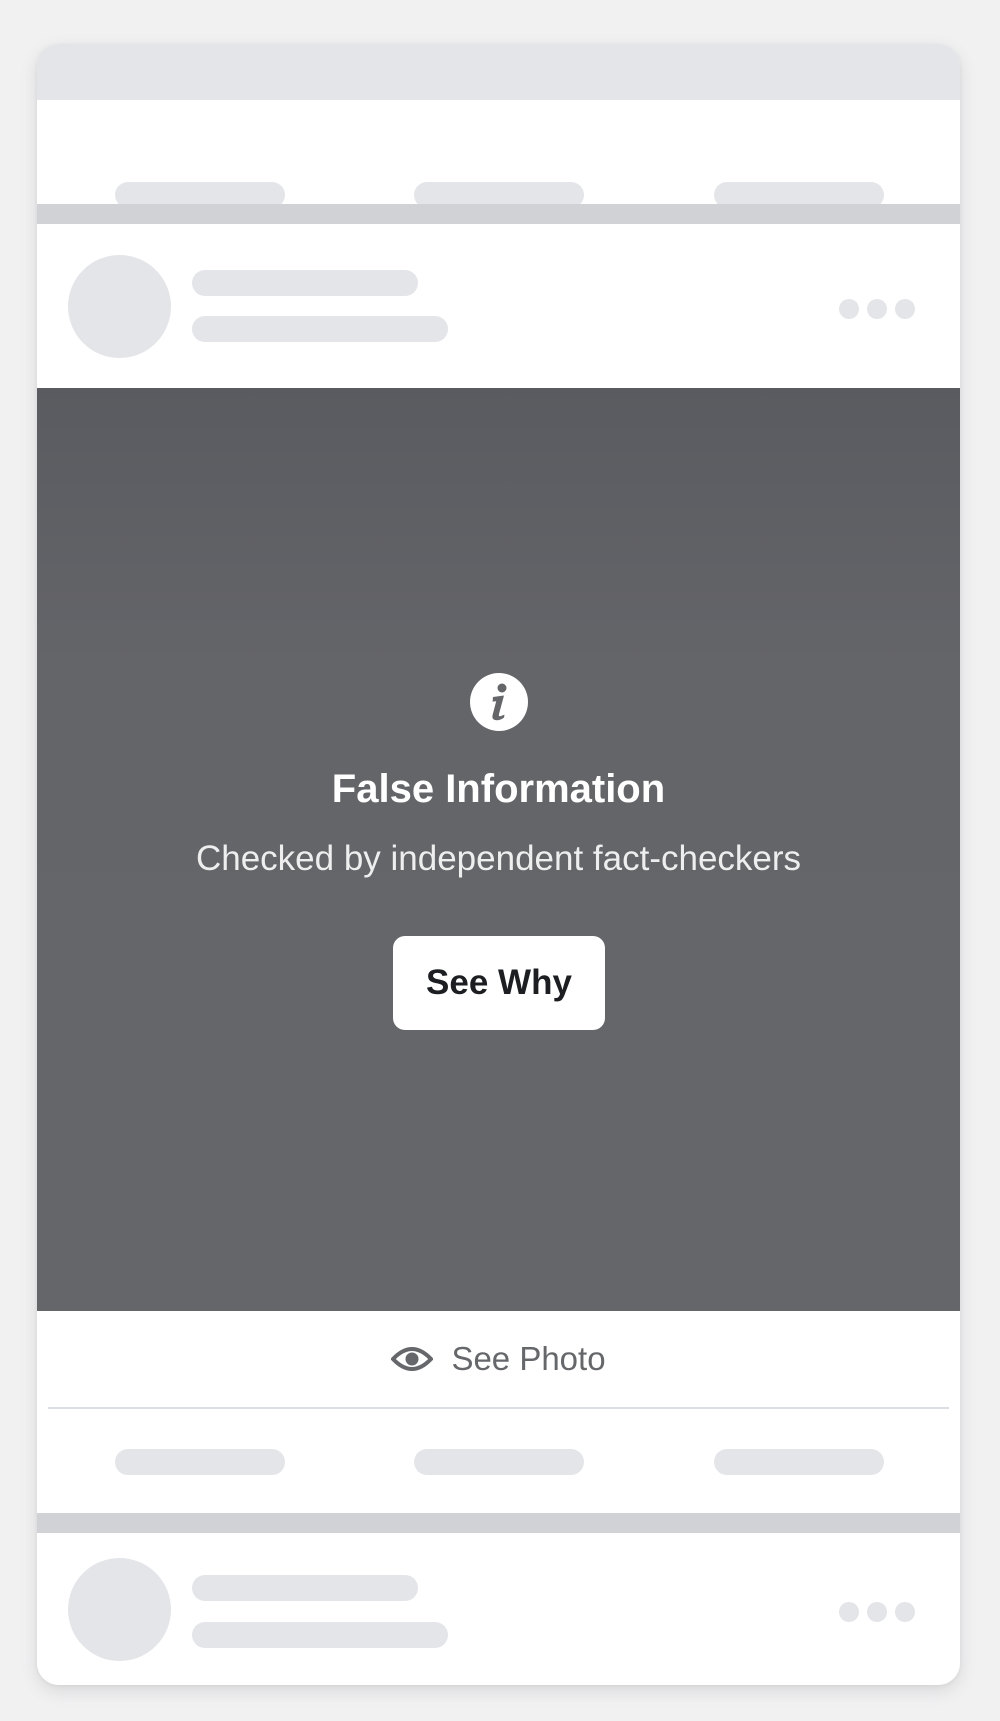 Image resolution: width=1000 pixels, height=1721 pixels. Describe the element at coordinates (498, 858) in the screenshot. I see `warning-subtitle: Checked by independent fact-checkers` at that location.